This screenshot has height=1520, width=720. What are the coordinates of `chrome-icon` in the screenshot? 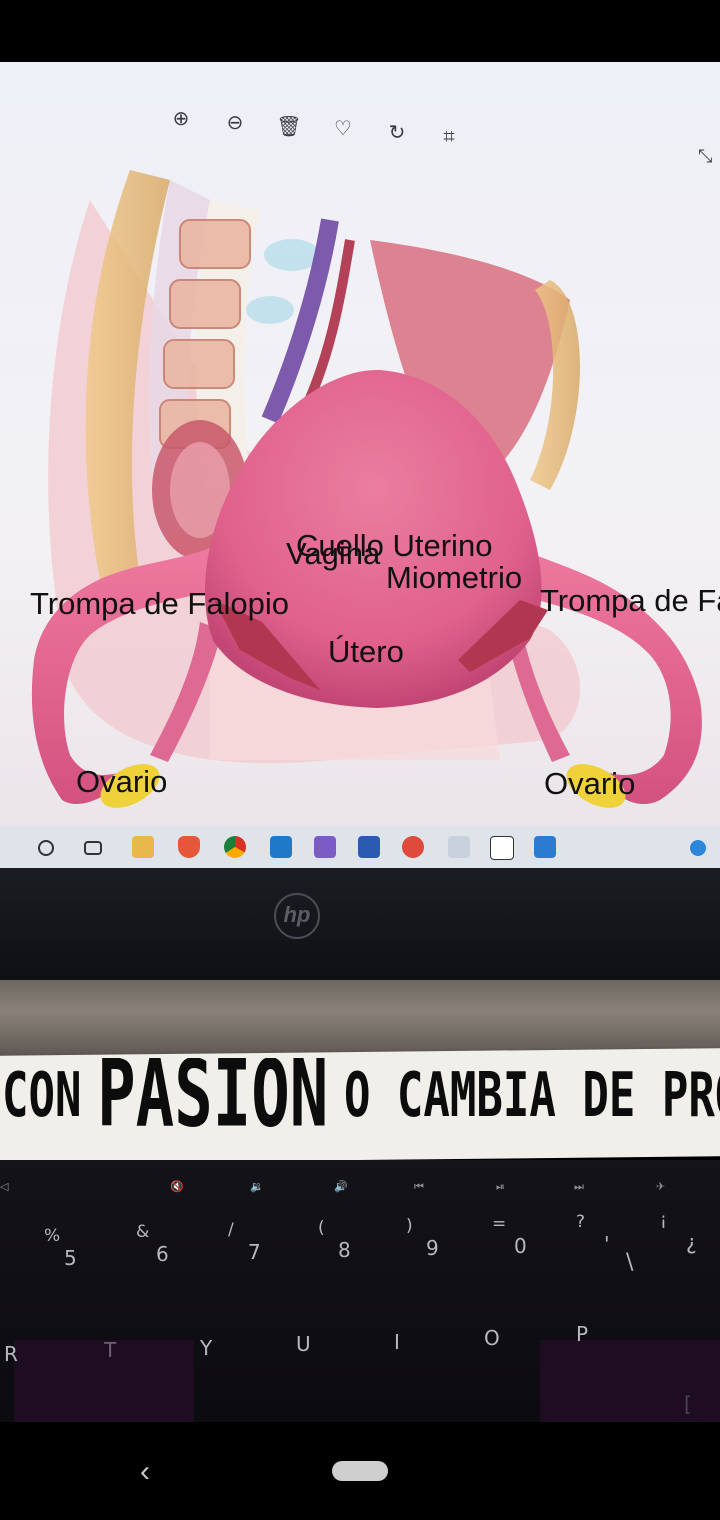 It's located at (235, 847).